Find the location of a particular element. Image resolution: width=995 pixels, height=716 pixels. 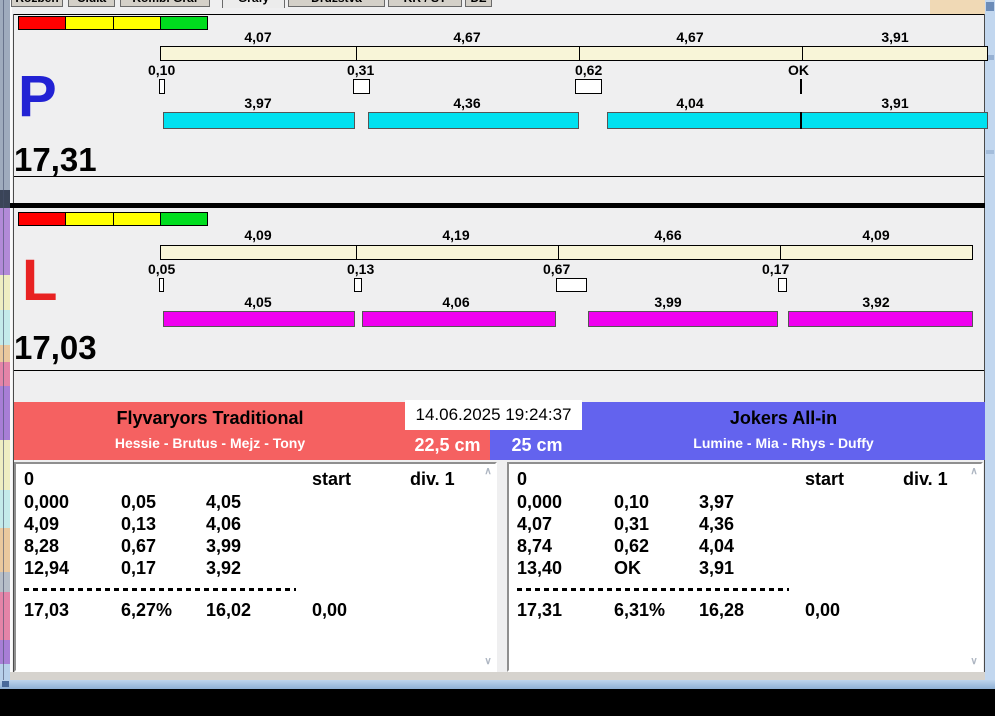

team-left-size: 22,5 cm is located at coordinates (447, 445).